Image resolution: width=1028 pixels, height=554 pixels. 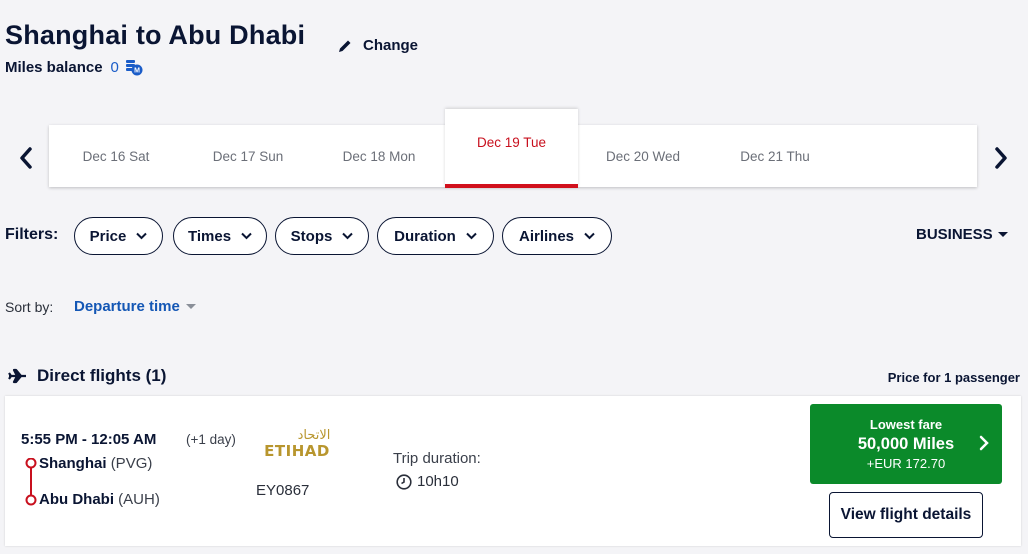 I want to click on origin-airport: Shanghai (PVG), so click(x=95, y=463).